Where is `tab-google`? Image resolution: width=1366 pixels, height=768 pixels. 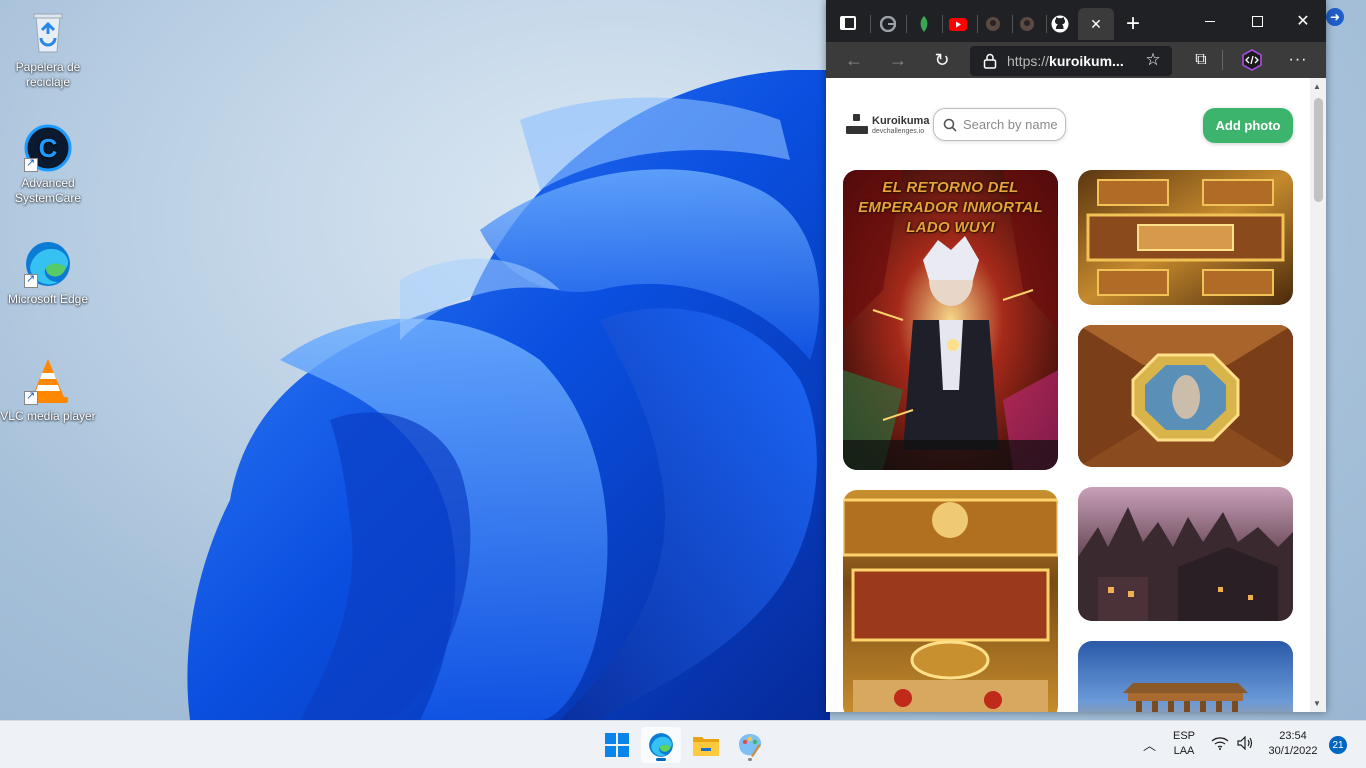 tab-google is located at coordinates (888, 24).